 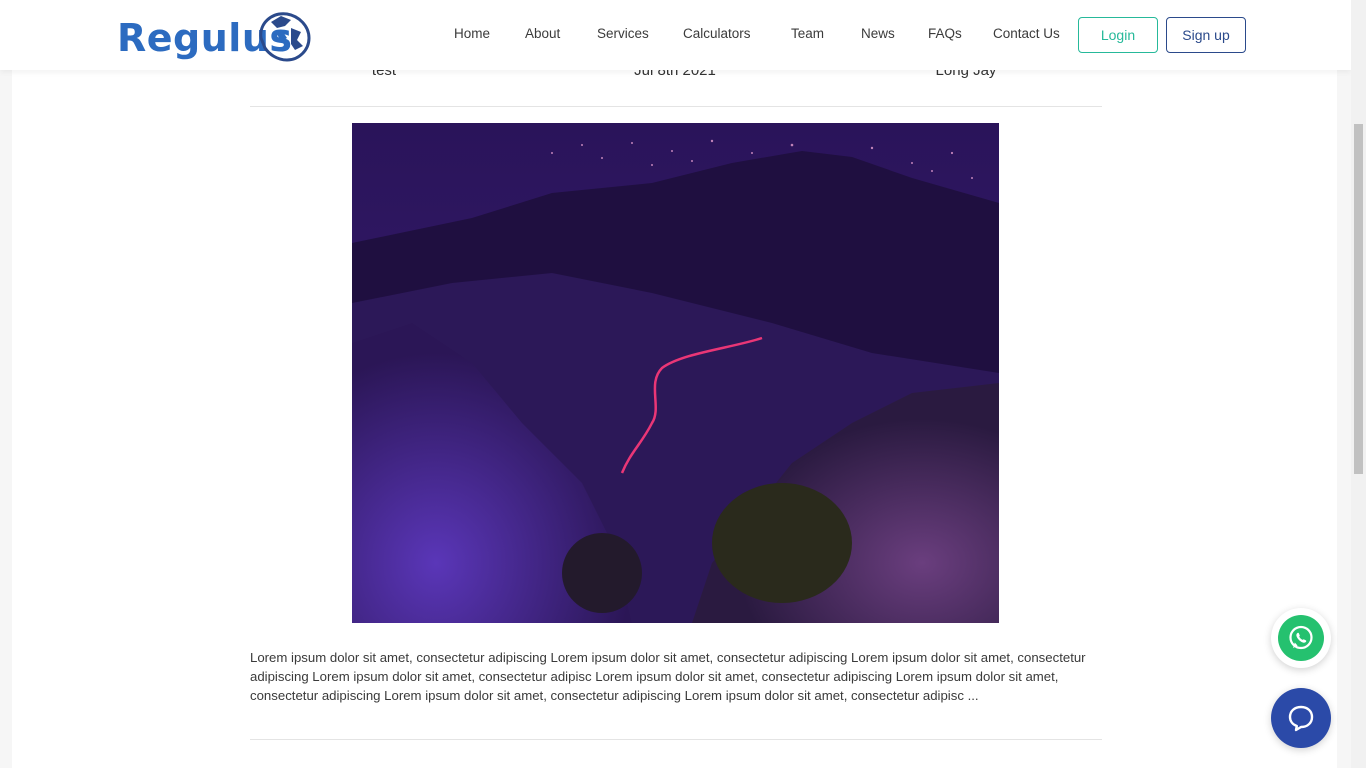 What do you see at coordinates (1026, 33) in the screenshot?
I see `nav-item-contact-us: Contact Us` at bounding box center [1026, 33].